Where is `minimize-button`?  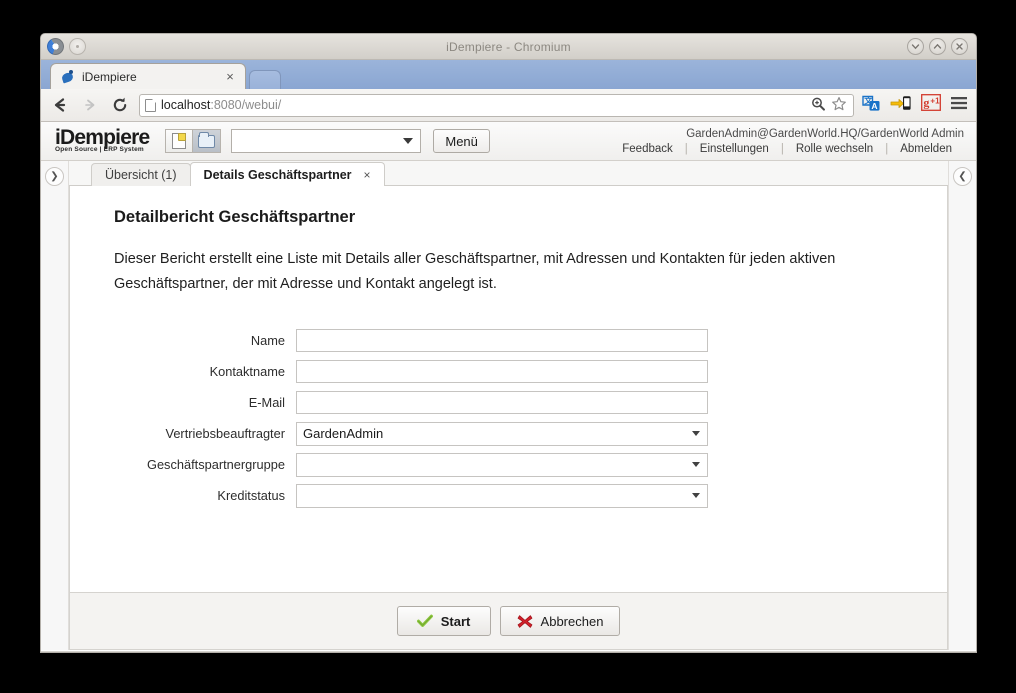
minimize-button is located at coordinates (915, 46).